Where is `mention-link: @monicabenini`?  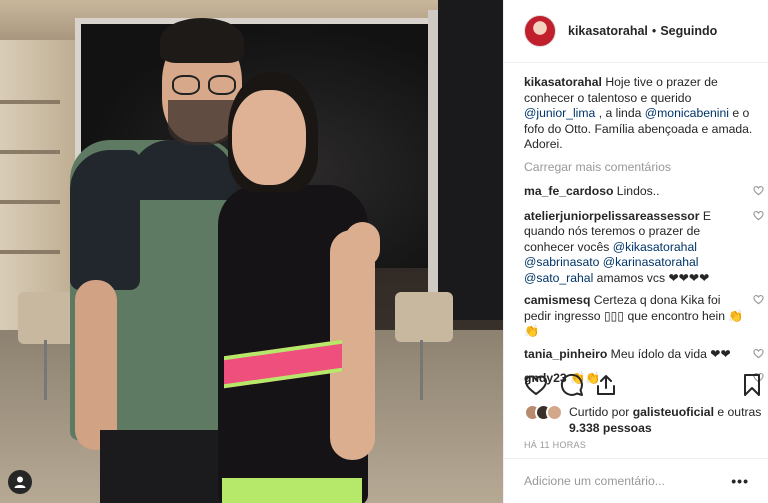
mention-link: @monicabenini is located at coordinates (687, 113).